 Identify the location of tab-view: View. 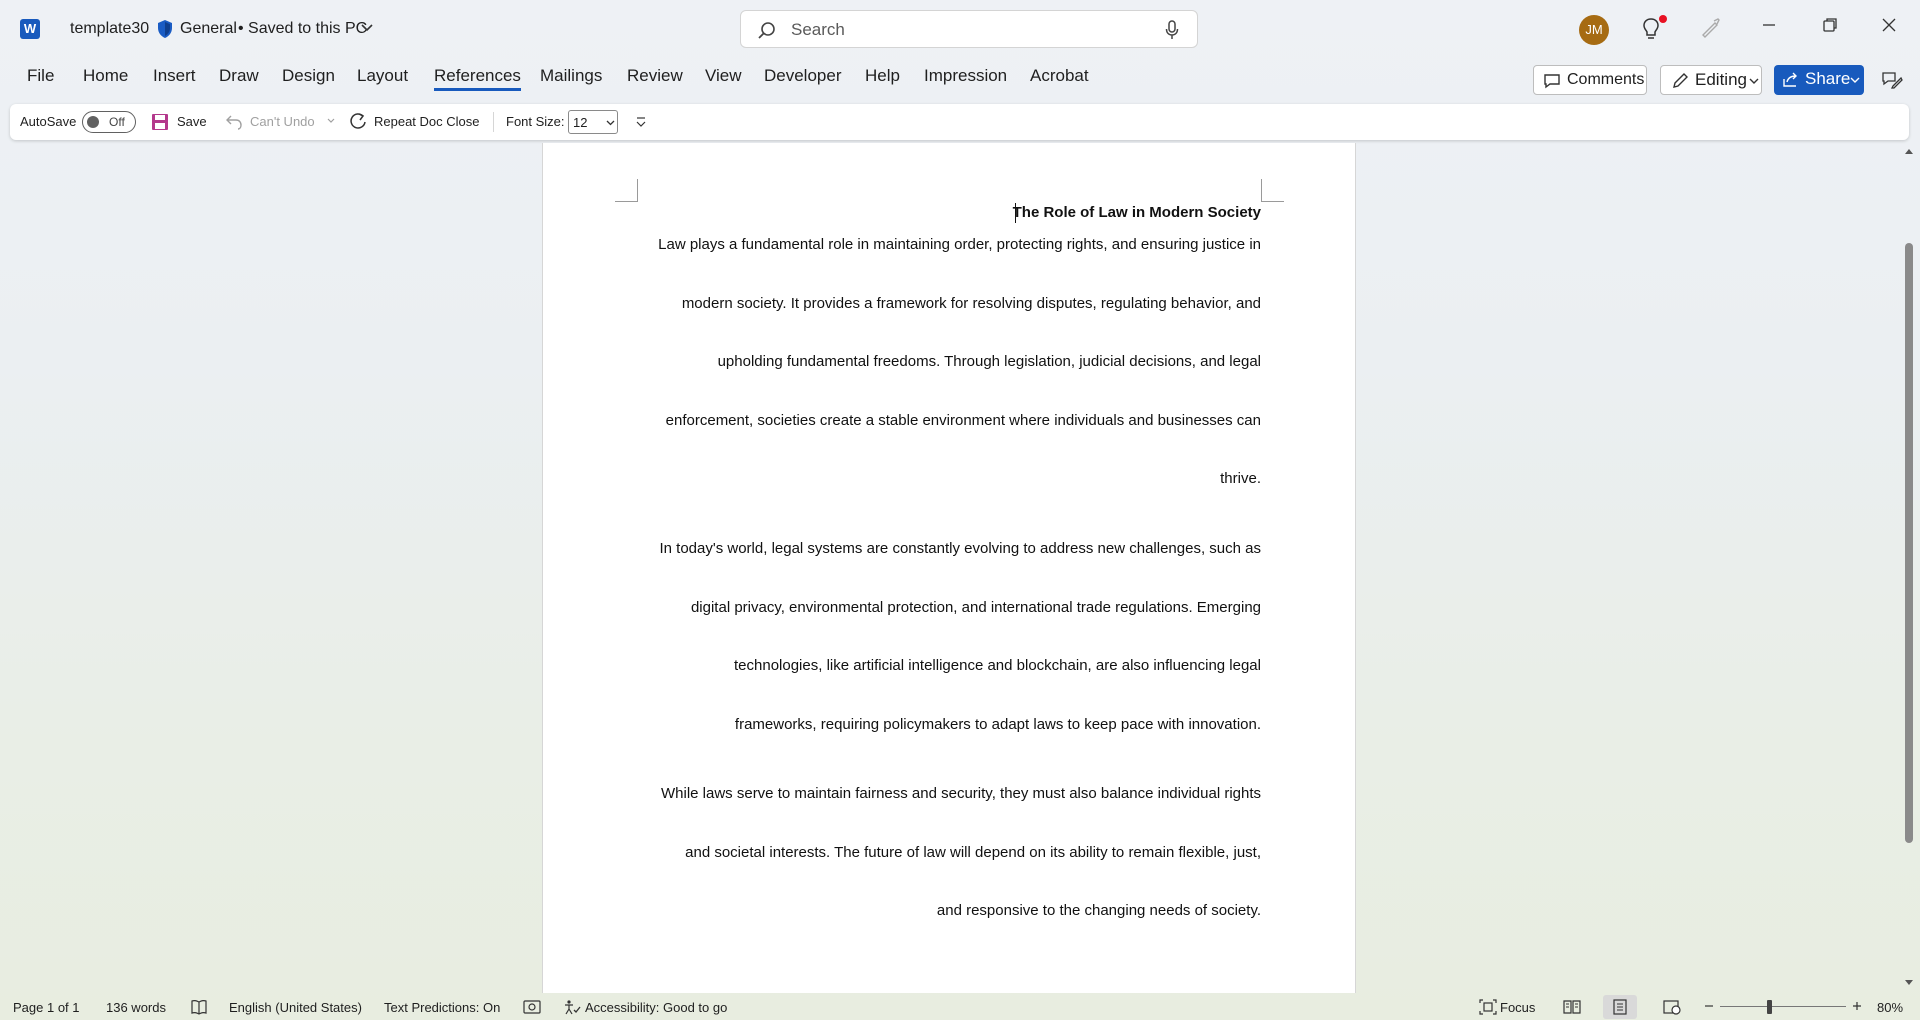
(723, 76).